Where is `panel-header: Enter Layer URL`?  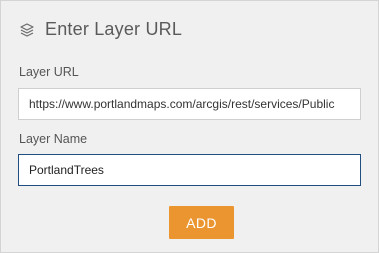
panel-header: Enter Layer URL is located at coordinates (100, 29).